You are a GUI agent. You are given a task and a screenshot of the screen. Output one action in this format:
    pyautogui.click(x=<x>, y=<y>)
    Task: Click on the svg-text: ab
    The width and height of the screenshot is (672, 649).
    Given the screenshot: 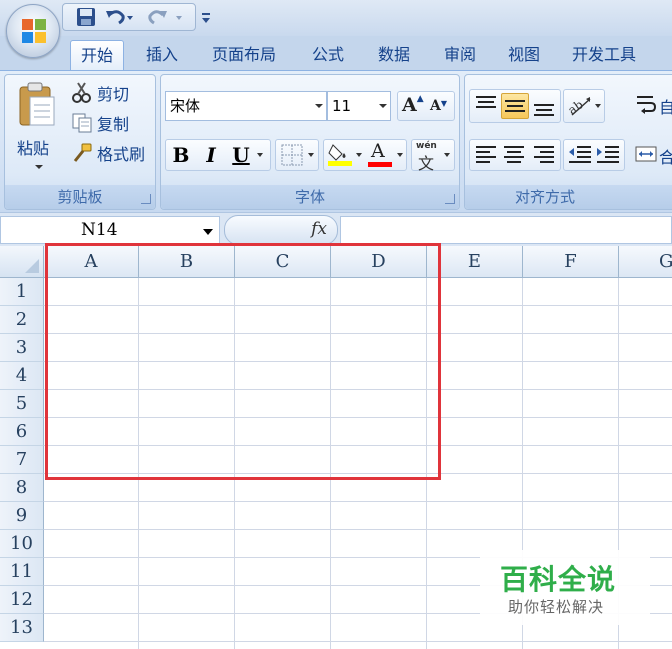 What is the action you would take?
    pyautogui.click(x=576, y=107)
    